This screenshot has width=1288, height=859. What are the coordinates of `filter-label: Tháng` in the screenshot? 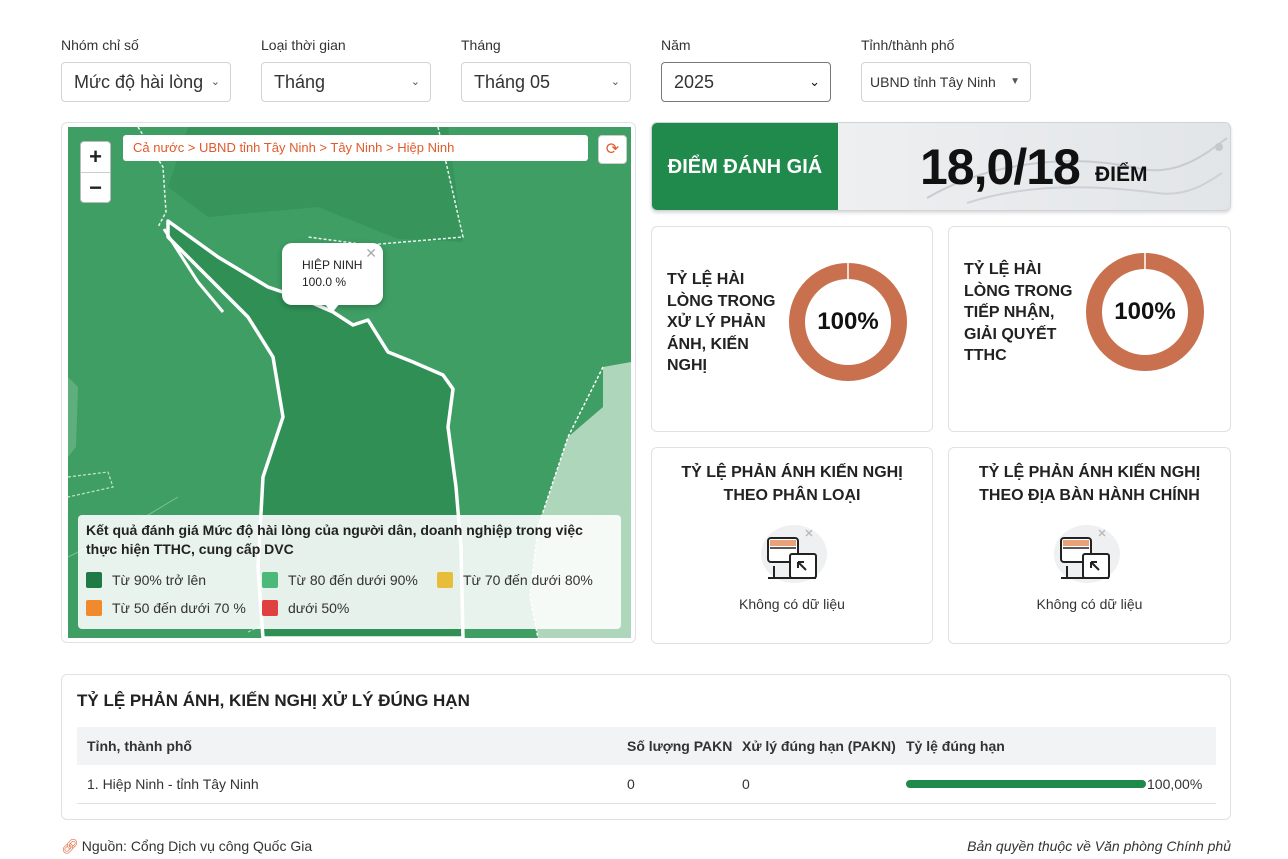 It's located at (481, 45).